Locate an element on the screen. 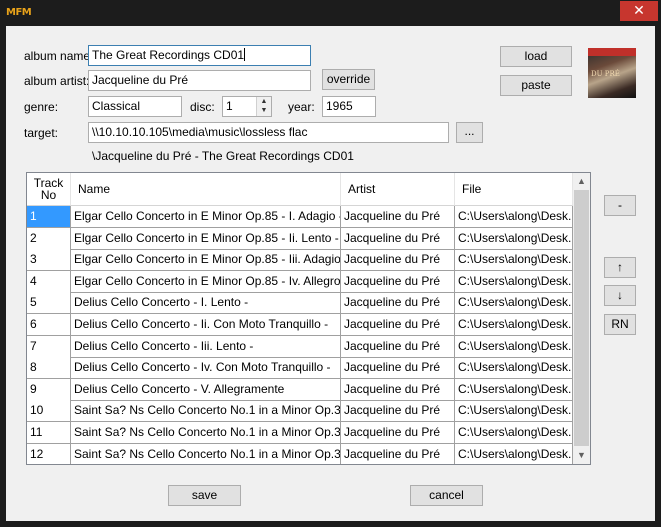  save-button: save is located at coordinates (204, 495).